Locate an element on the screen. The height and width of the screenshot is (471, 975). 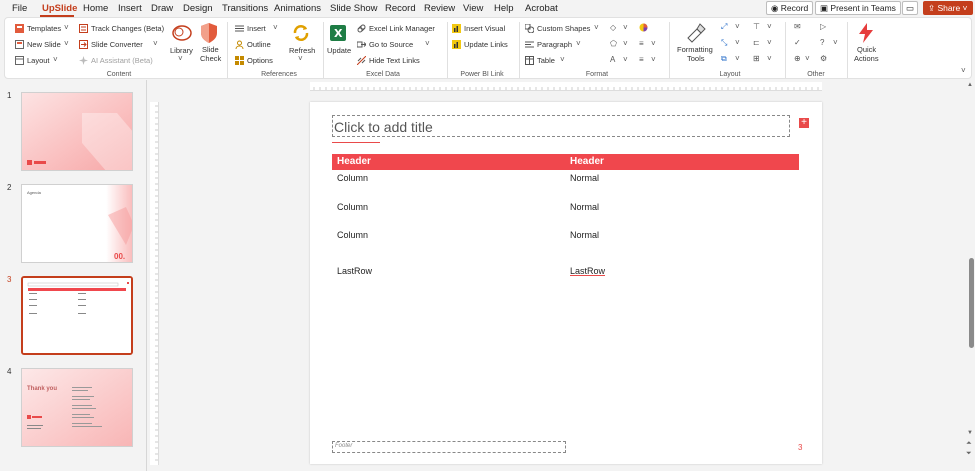
menu-help: Help is located at coordinates (504, 8).